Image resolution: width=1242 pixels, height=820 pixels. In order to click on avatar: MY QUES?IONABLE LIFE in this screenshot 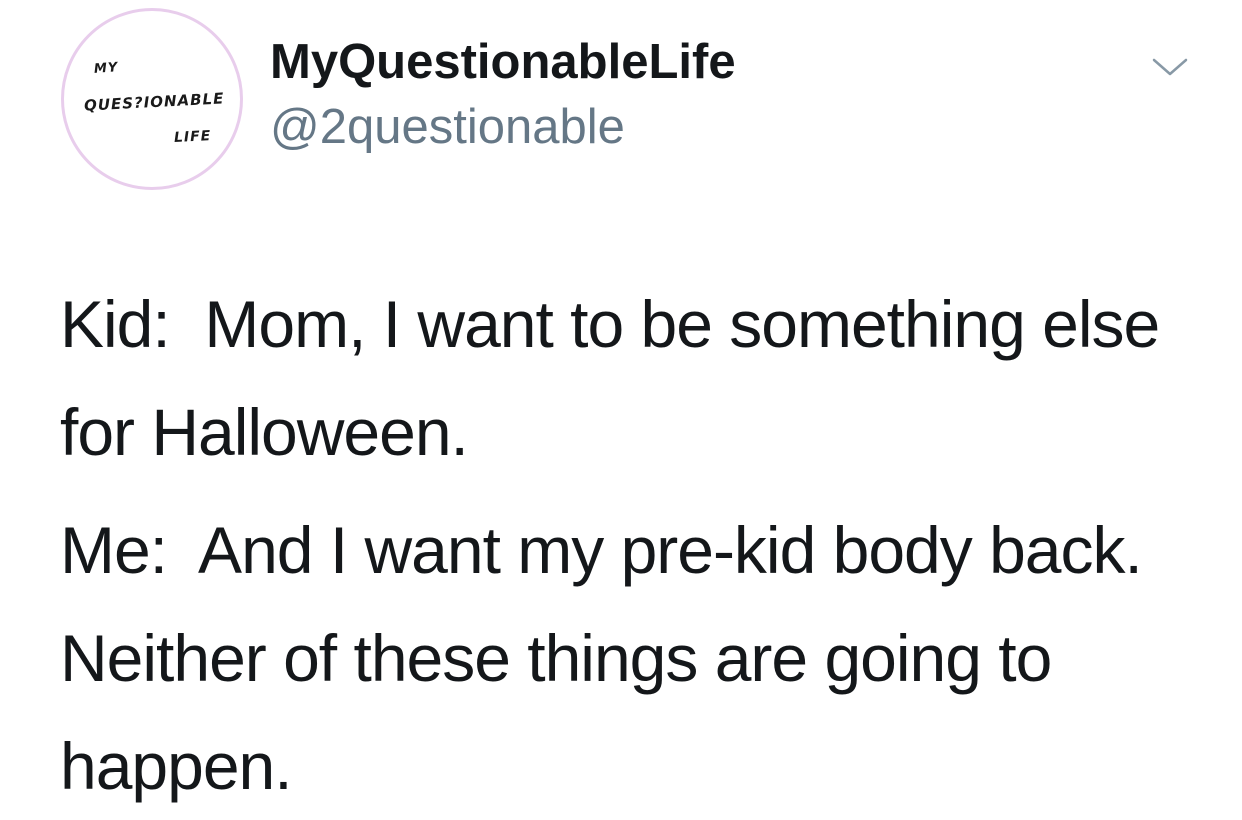, I will do `click(152, 99)`.